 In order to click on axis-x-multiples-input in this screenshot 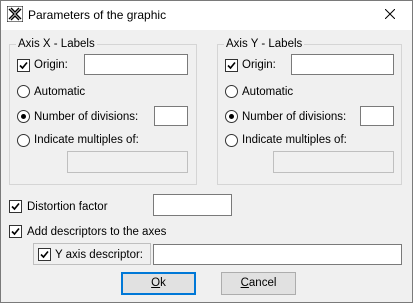, I will do `click(127, 162)`.